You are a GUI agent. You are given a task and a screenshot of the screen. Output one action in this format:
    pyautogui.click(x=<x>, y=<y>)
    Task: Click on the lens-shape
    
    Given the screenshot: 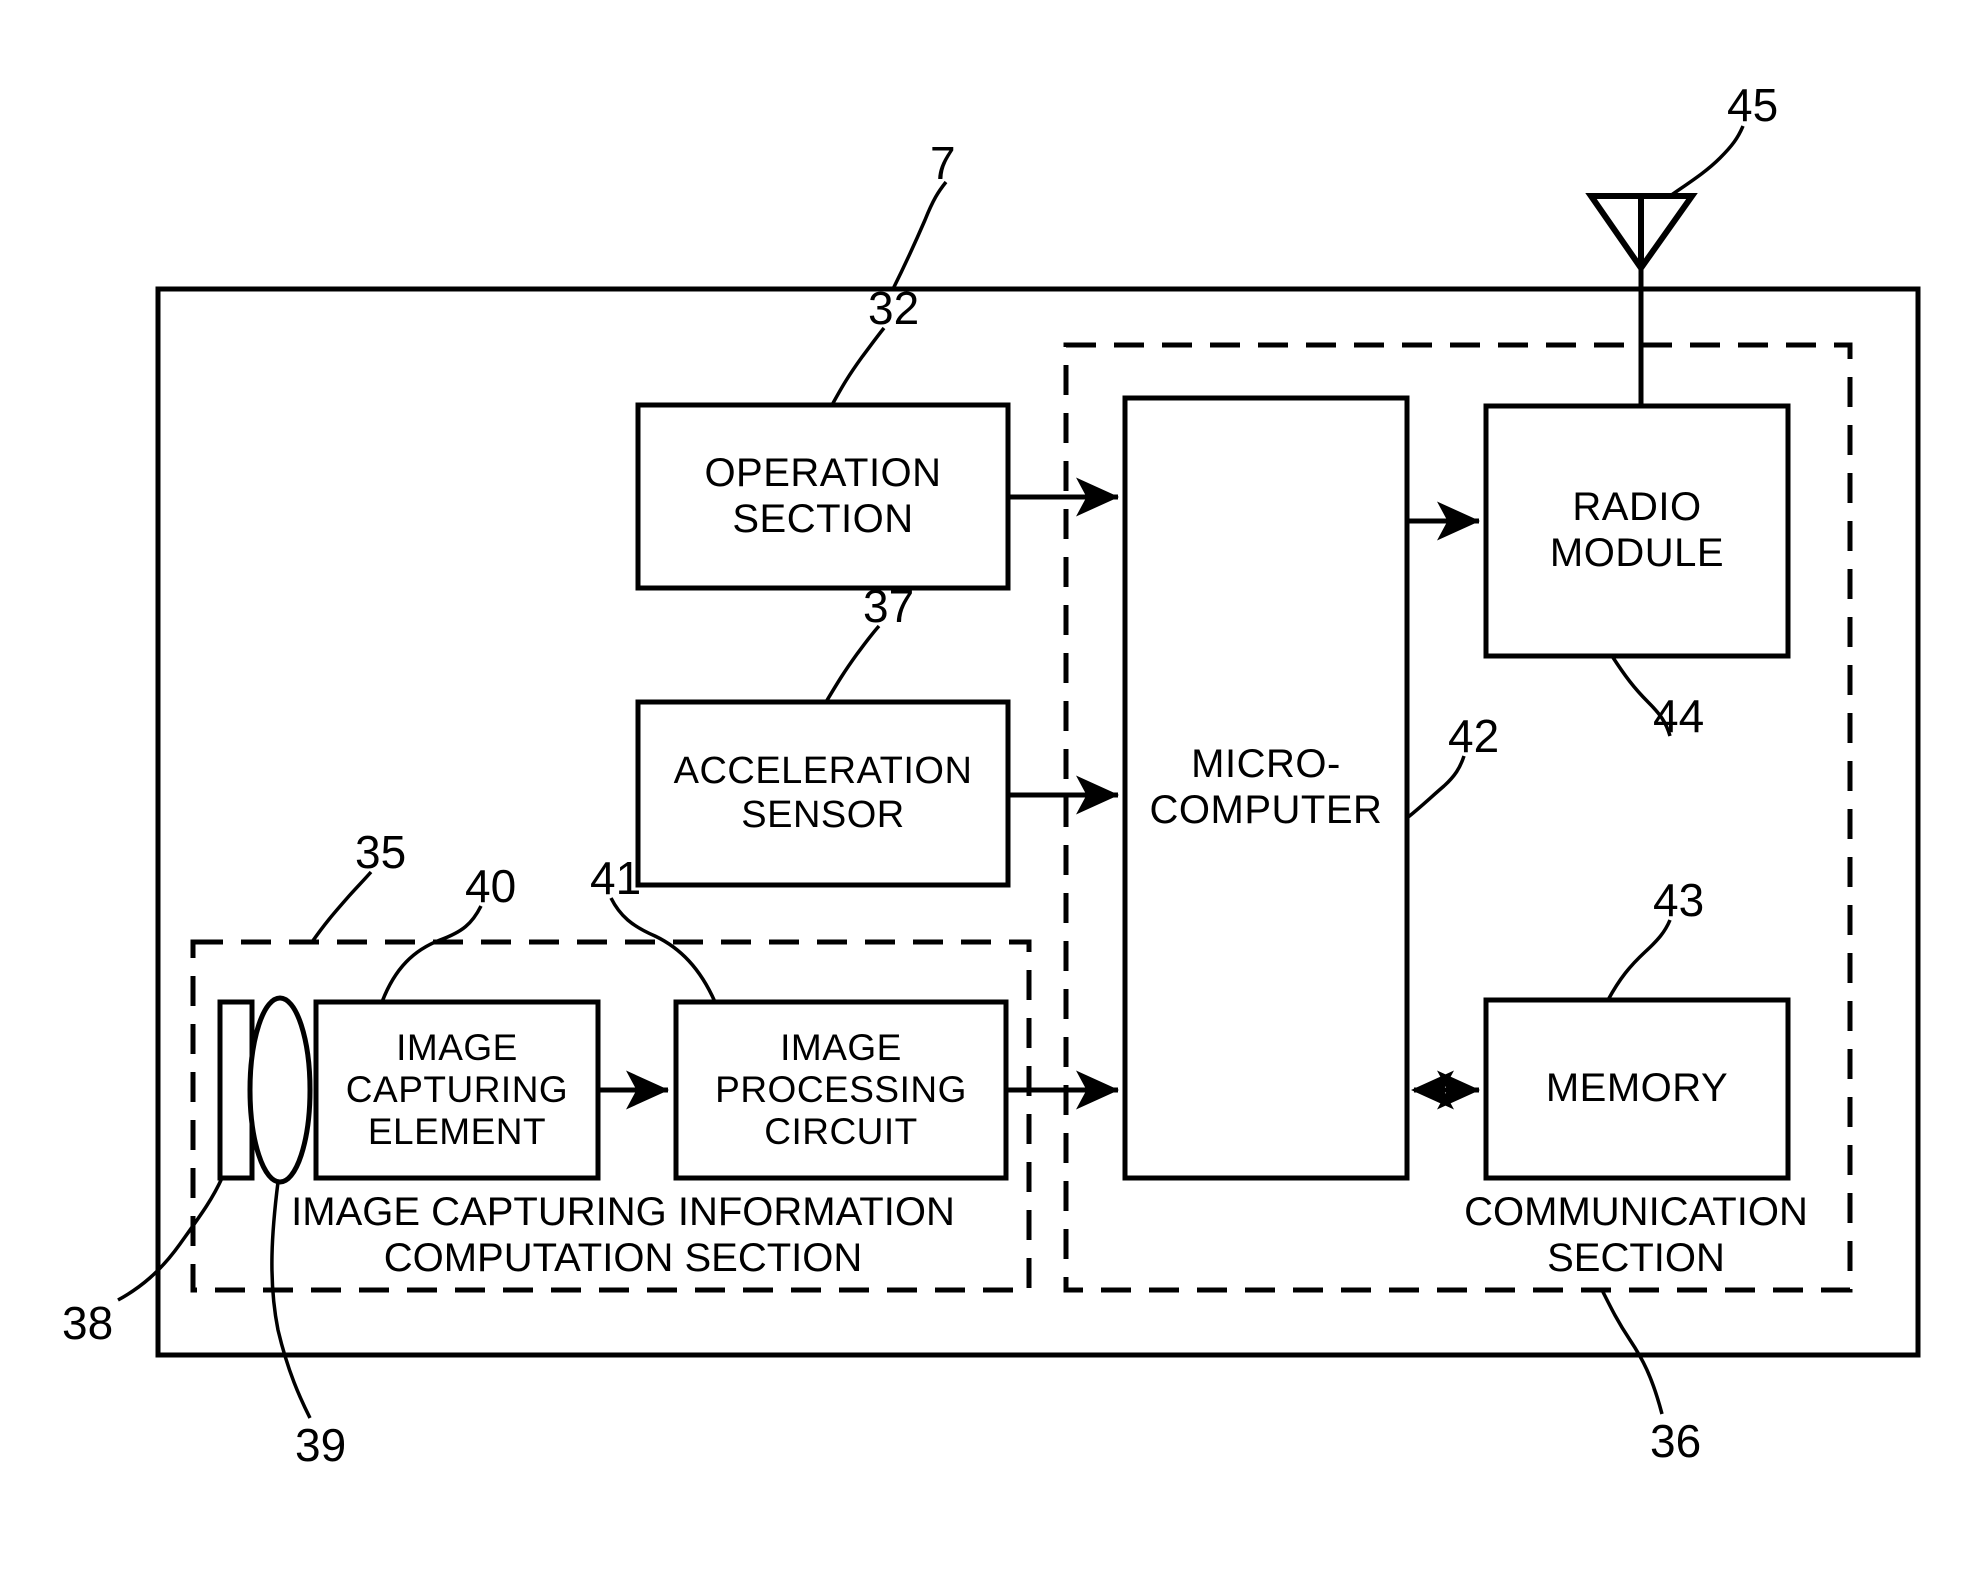 What is the action you would take?
    pyautogui.click(x=280, y=1090)
    